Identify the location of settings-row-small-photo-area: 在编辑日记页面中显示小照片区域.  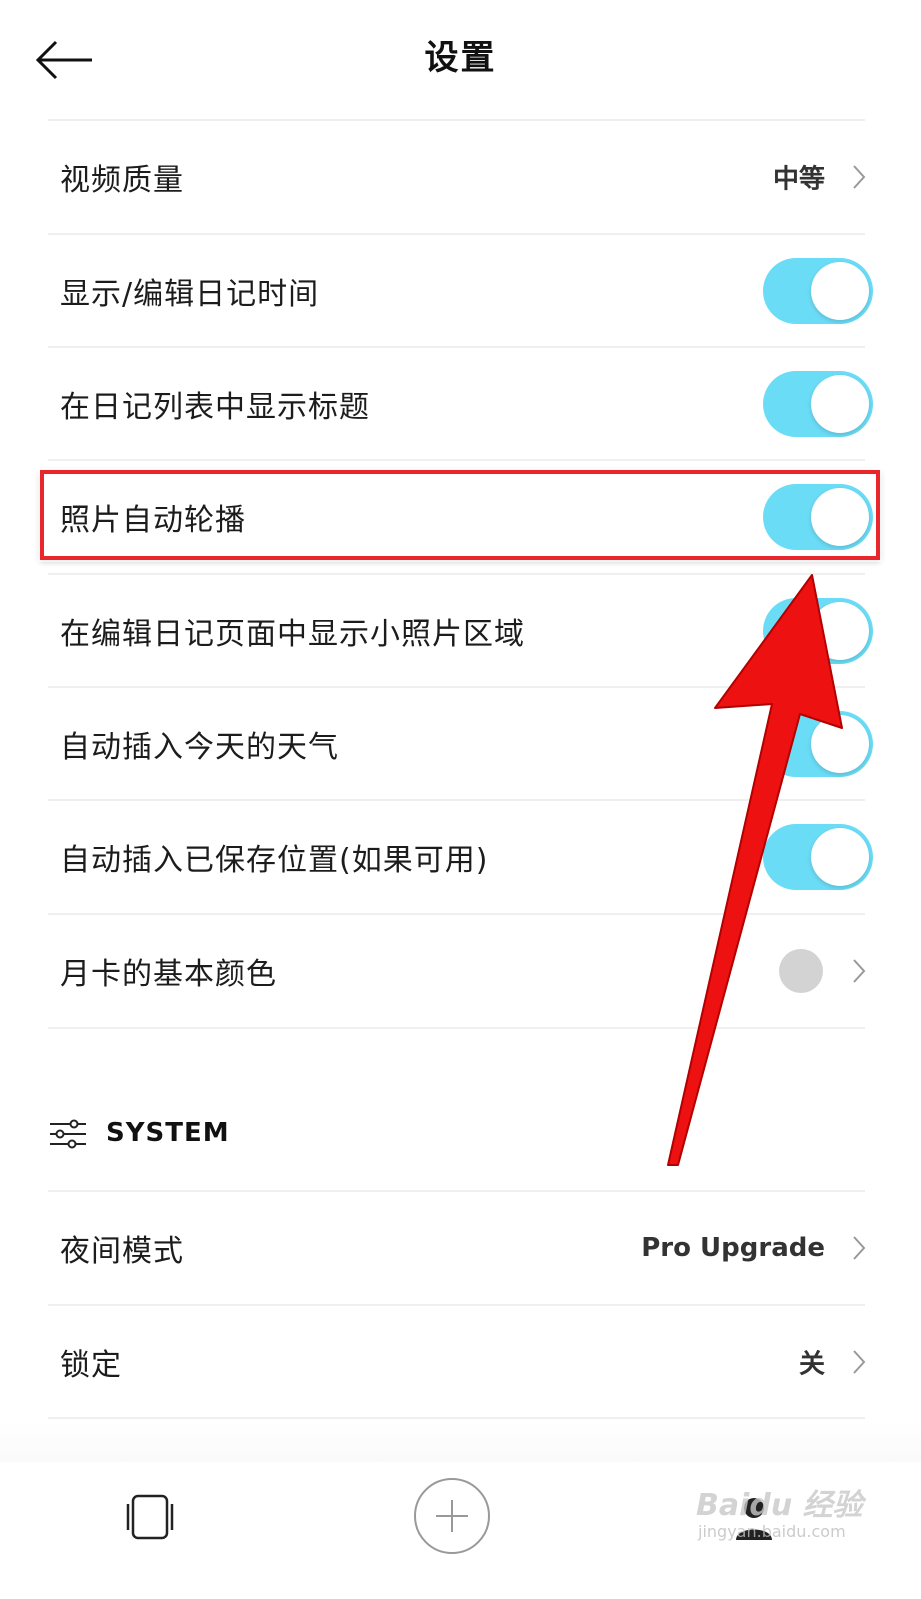
(460, 630).